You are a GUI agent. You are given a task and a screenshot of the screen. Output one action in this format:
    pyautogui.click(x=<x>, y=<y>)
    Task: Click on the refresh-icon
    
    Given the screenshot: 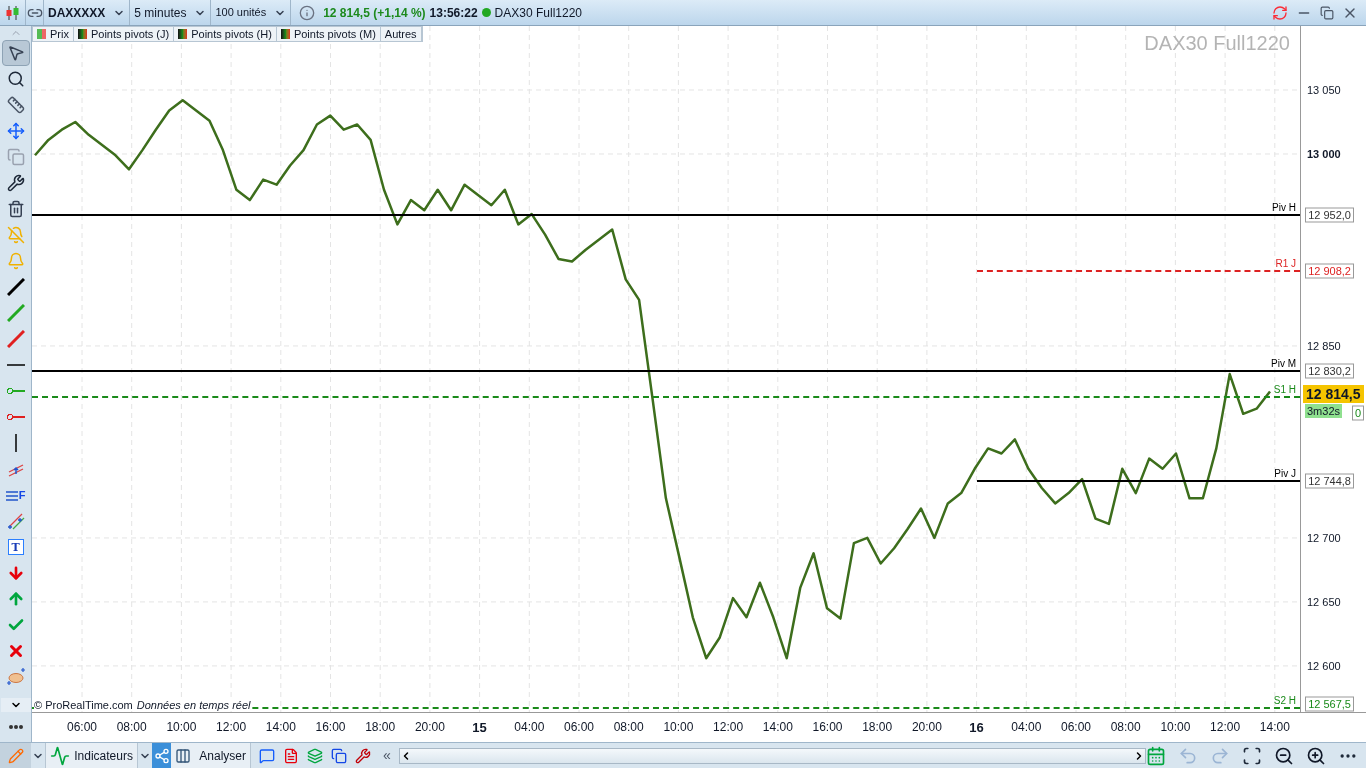 What is the action you would take?
    pyautogui.click(x=1280, y=12)
    